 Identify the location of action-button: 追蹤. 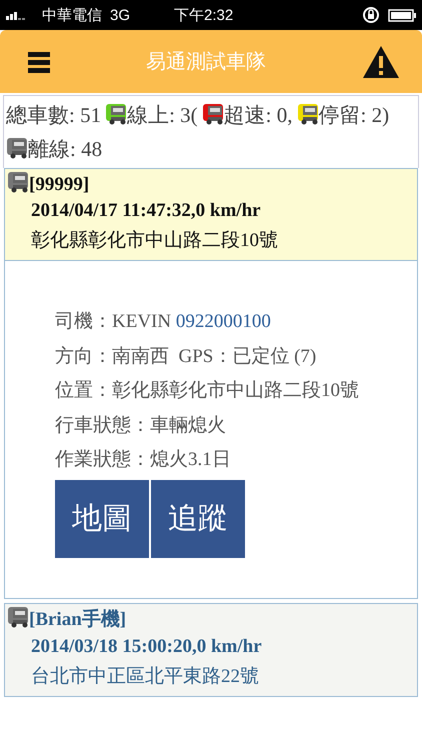
(198, 519).